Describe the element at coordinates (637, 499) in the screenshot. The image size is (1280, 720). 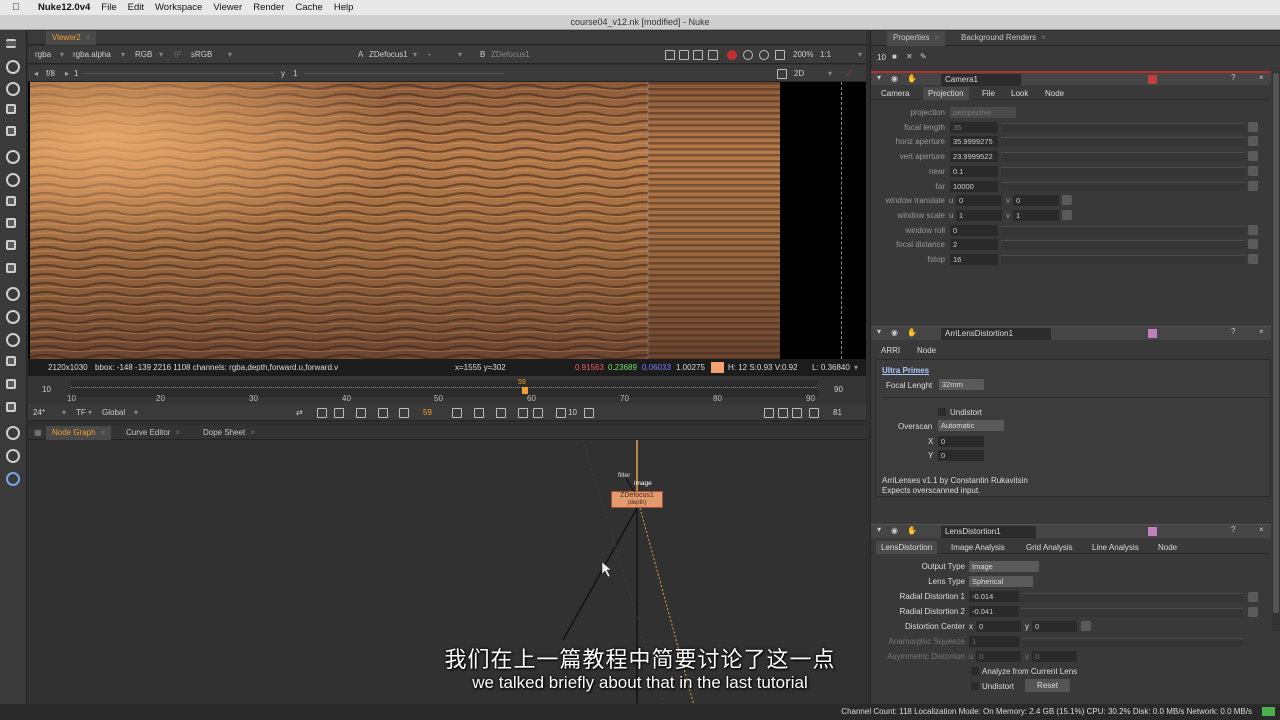
I see `zdefocus-node: ZDefocus1 (depth)` at that location.